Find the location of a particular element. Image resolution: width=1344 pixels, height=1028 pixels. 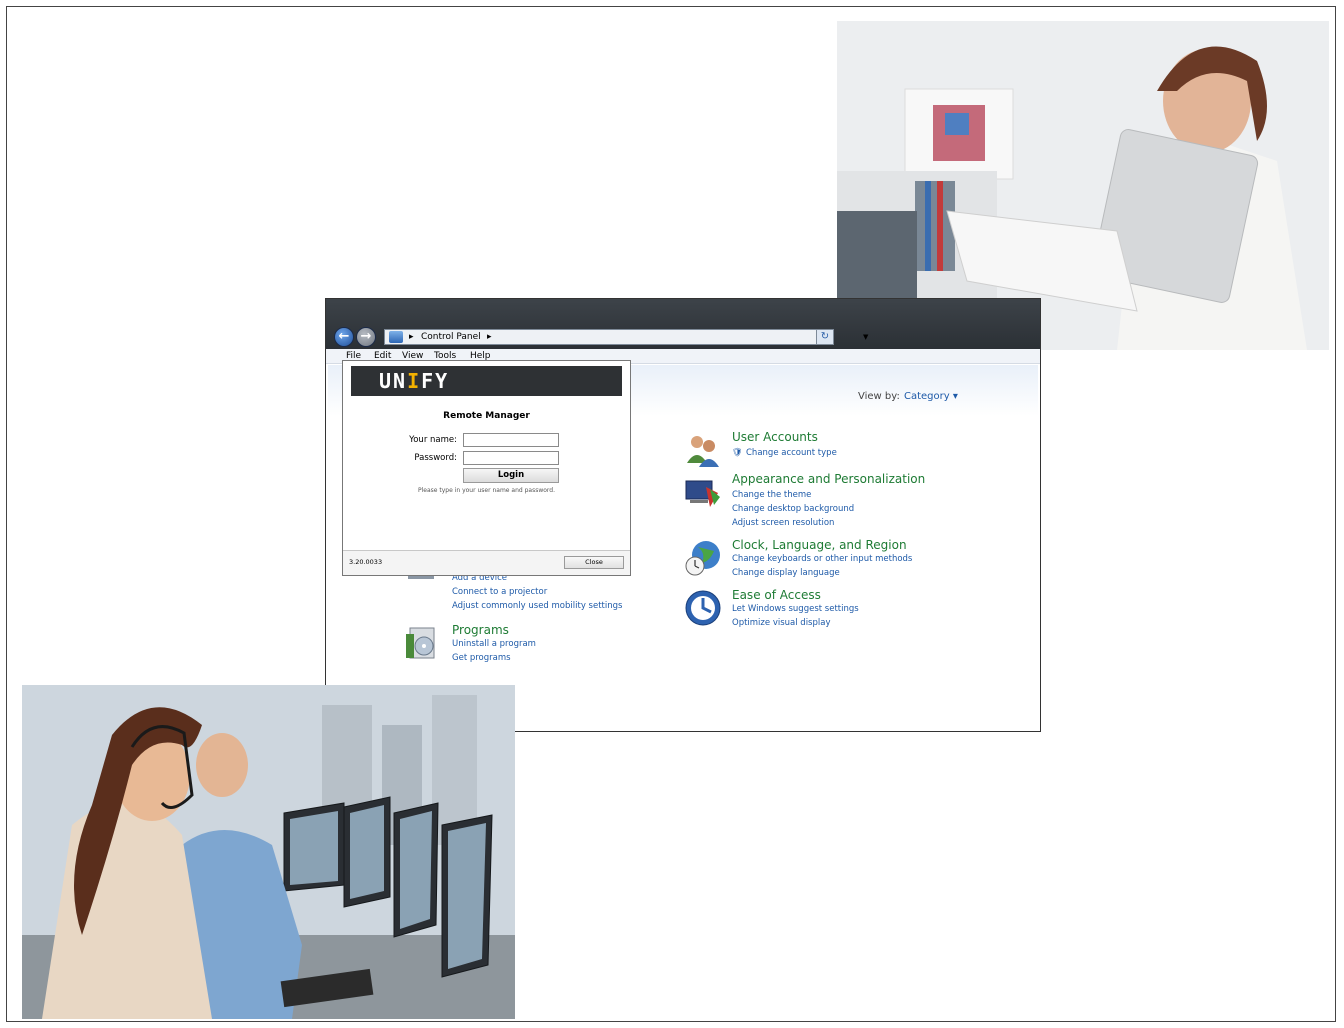

shield-icon: 🛡 is located at coordinates (737, 453).